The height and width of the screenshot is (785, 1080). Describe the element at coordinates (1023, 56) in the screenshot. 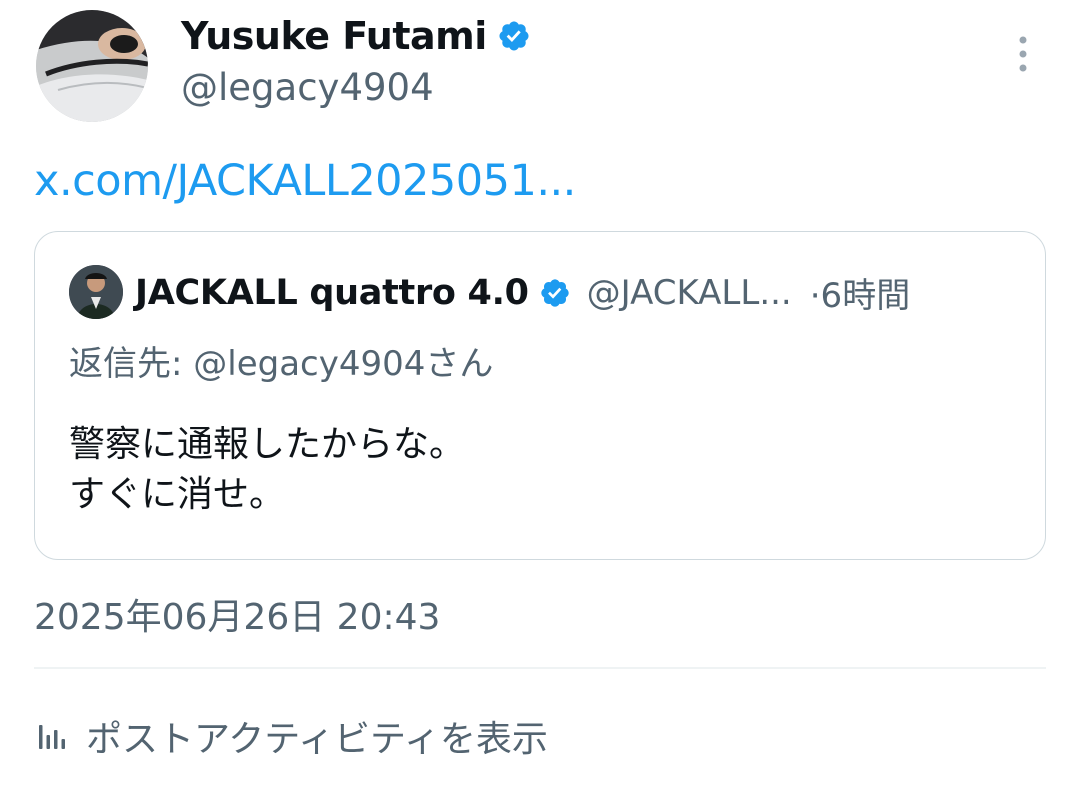

I see `more-vertical-icon` at that location.